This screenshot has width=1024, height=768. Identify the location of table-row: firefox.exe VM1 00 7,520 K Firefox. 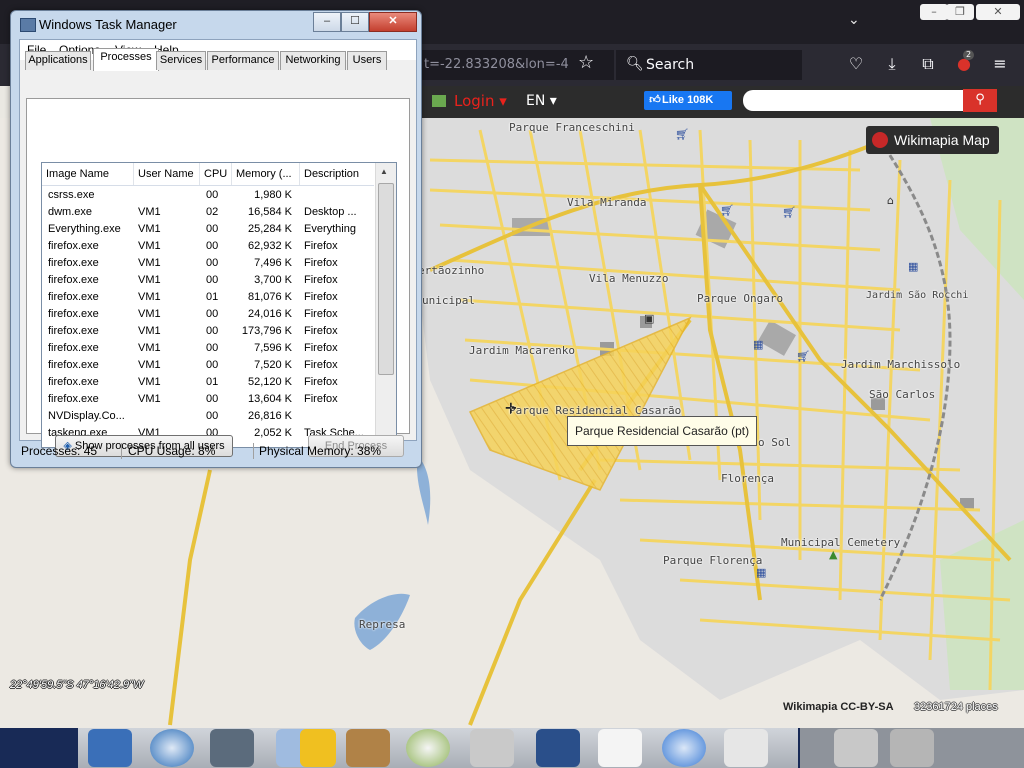
(208, 365).